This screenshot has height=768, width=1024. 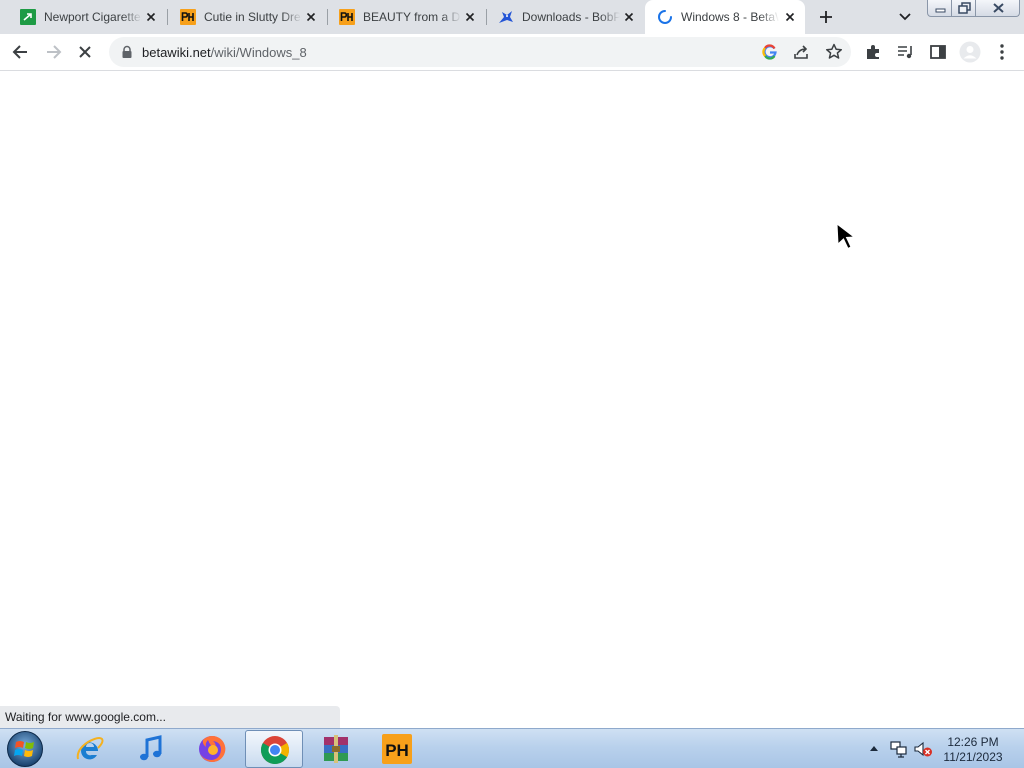 What do you see at coordinates (970, 52) in the screenshot?
I see `profile-avatar-icon` at bounding box center [970, 52].